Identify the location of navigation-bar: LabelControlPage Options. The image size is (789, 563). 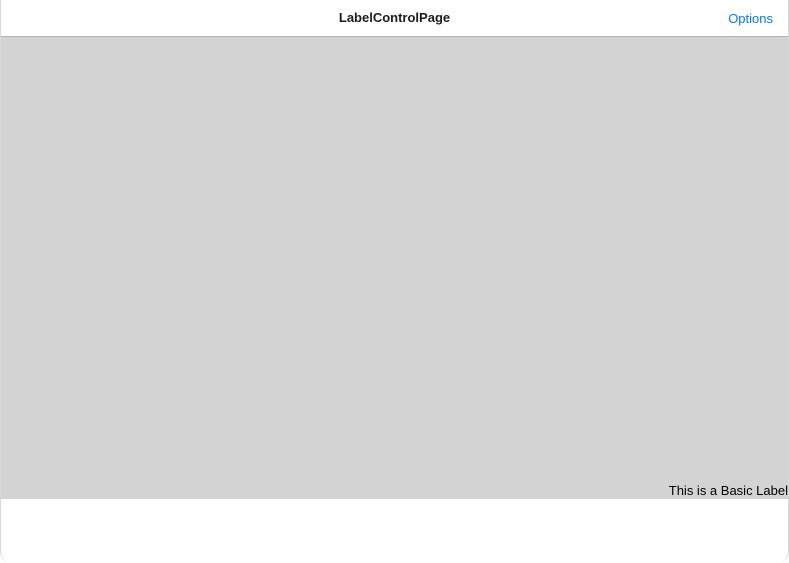
(394, 18).